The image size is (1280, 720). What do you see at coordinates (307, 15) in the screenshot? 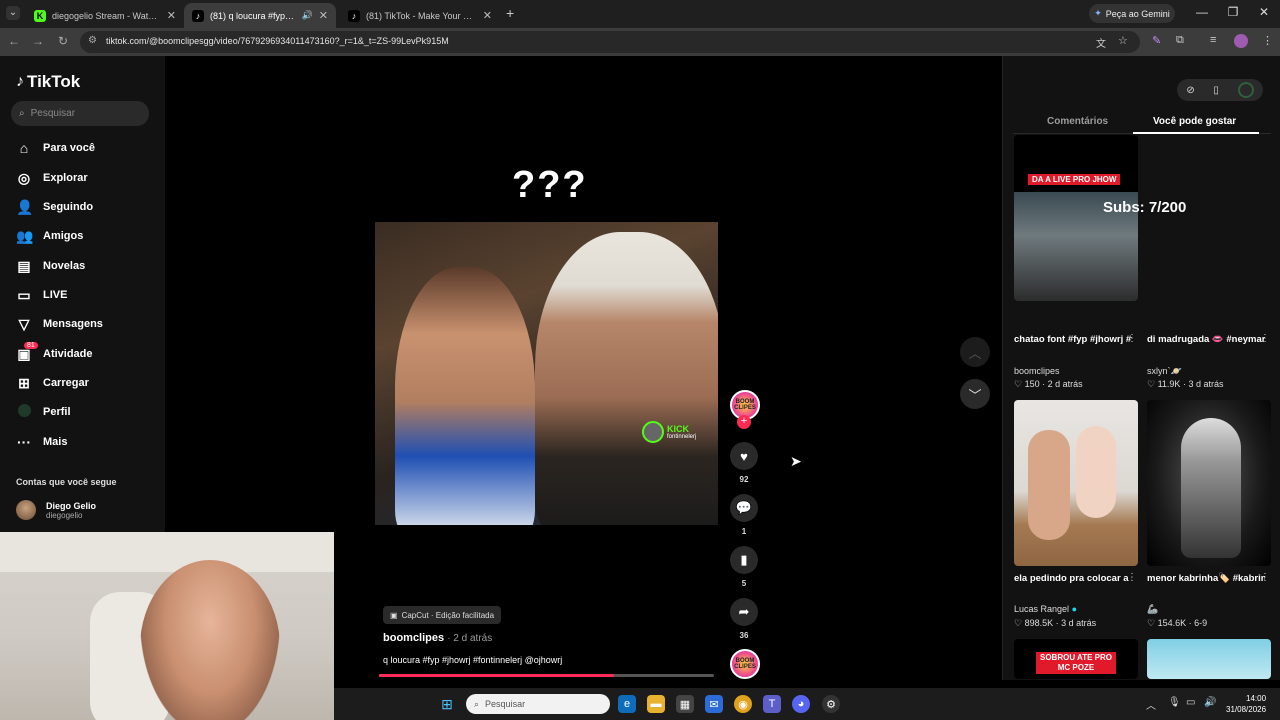
I see `audio-icon: 🔊` at bounding box center [307, 15].